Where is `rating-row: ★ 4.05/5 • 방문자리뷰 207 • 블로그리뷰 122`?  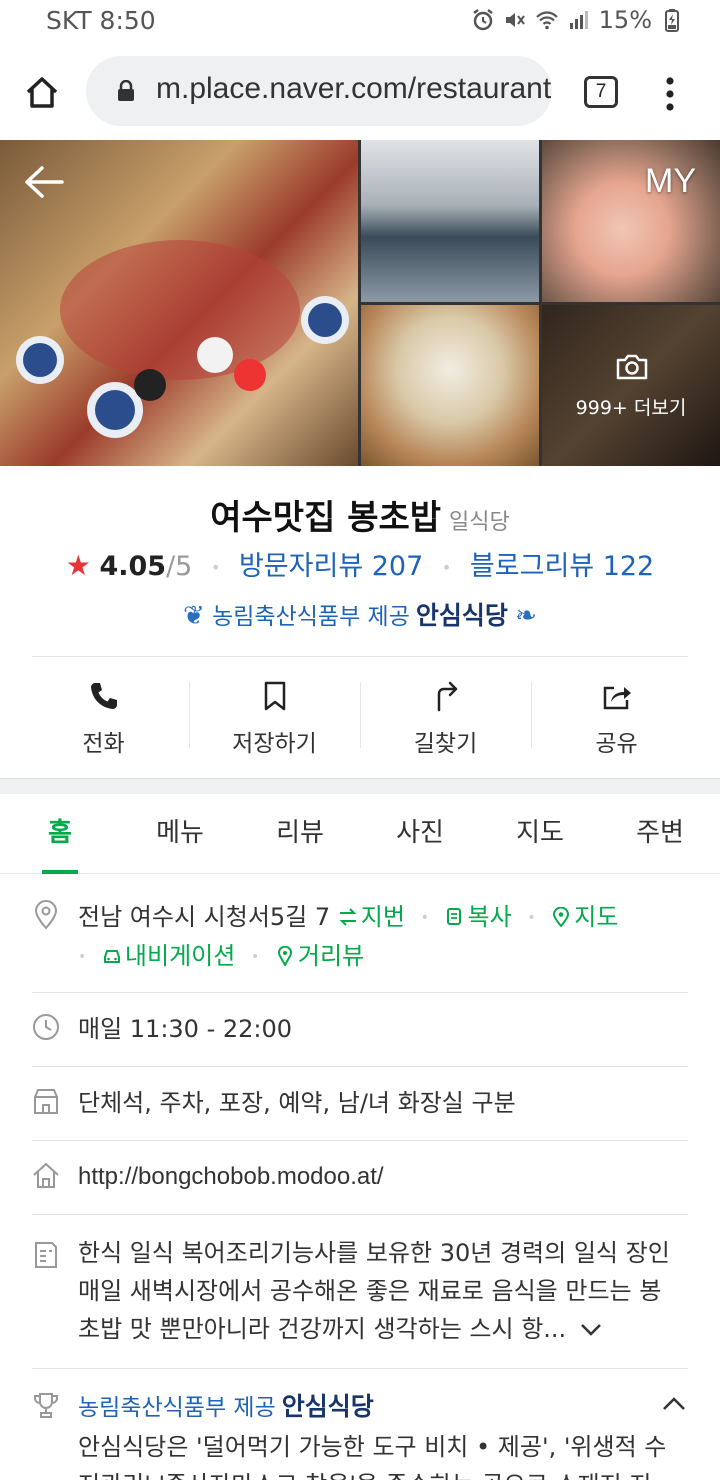 rating-row: ★ 4.05/5 • 방문자리뷰 207 • 블로그리뷰 122 is located at coordinates (360, 563).